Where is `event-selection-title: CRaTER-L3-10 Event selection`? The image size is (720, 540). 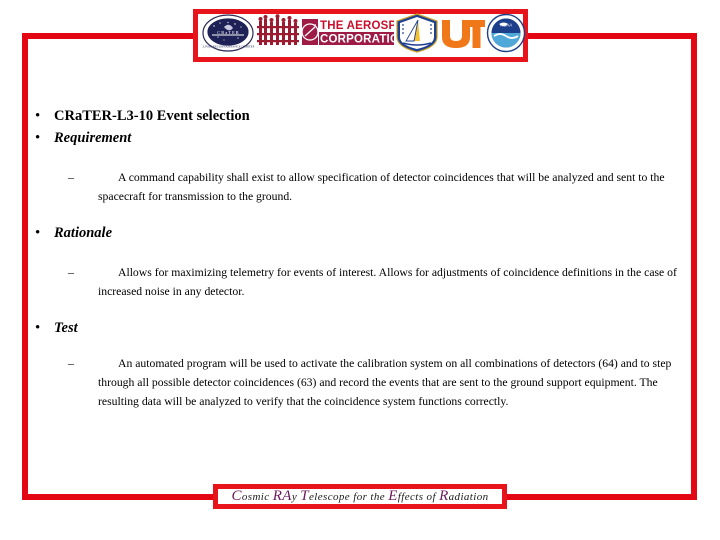
event-selection-title: CRaTER-L3-10 Event selection is located at coordinates (152, 116).